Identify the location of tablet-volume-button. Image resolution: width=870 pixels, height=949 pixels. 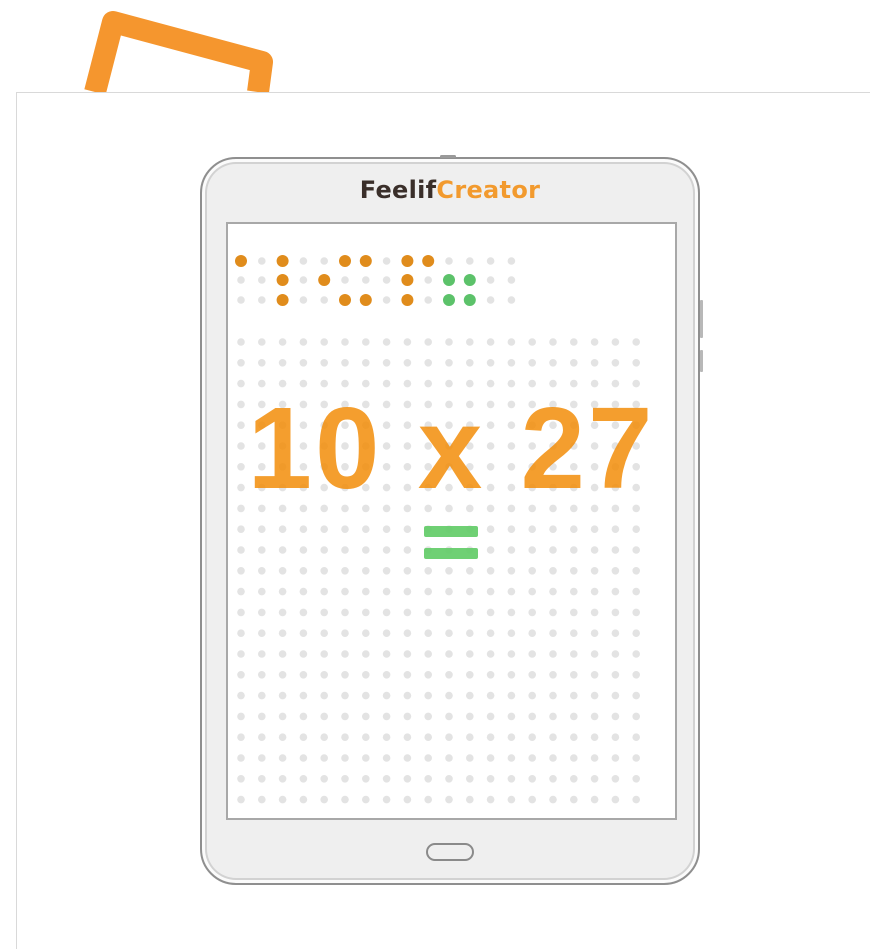
(701, 319).